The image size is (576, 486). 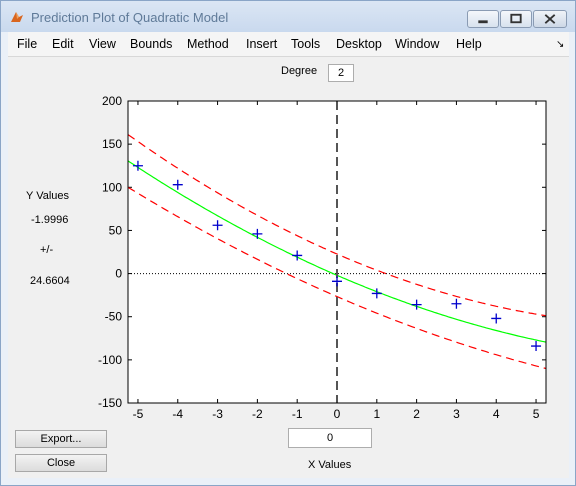 What do you see at coordinates (63, 44) in the screenshot?
I see `menu-edit: Edit` at bounding box center [63, 44].